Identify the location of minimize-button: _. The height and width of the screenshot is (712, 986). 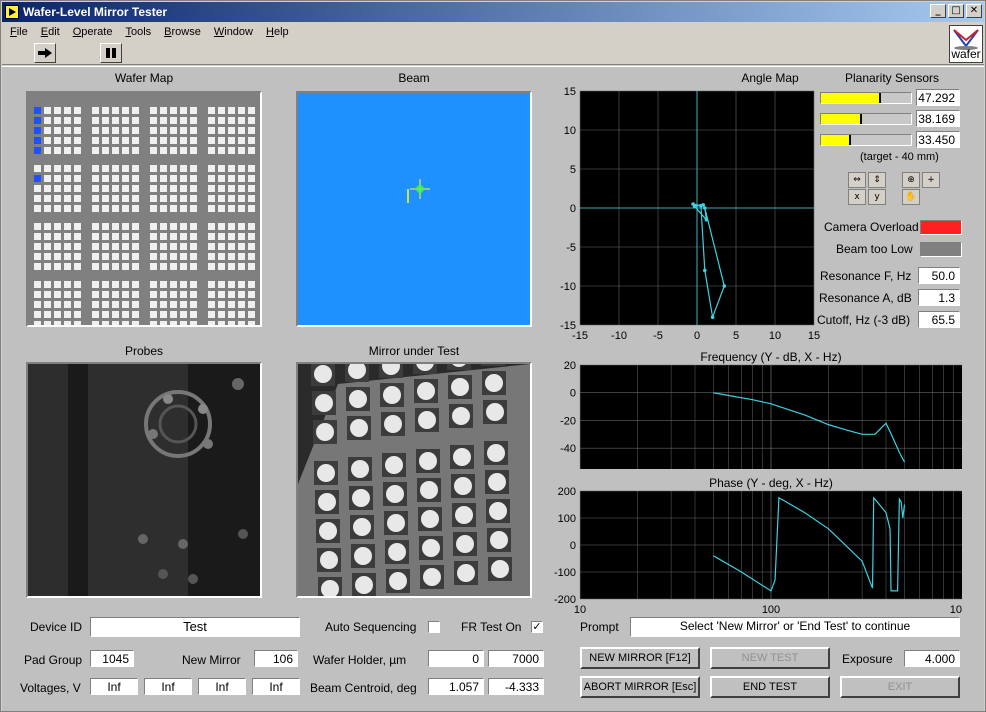
(938, 11).